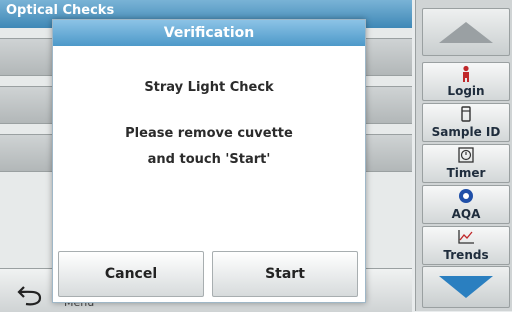 The image size is (512, 312). What do you see at coordinates (466, 114) in the screenshot?
I see `sample-id-icon` at bounding box center [466, 114].